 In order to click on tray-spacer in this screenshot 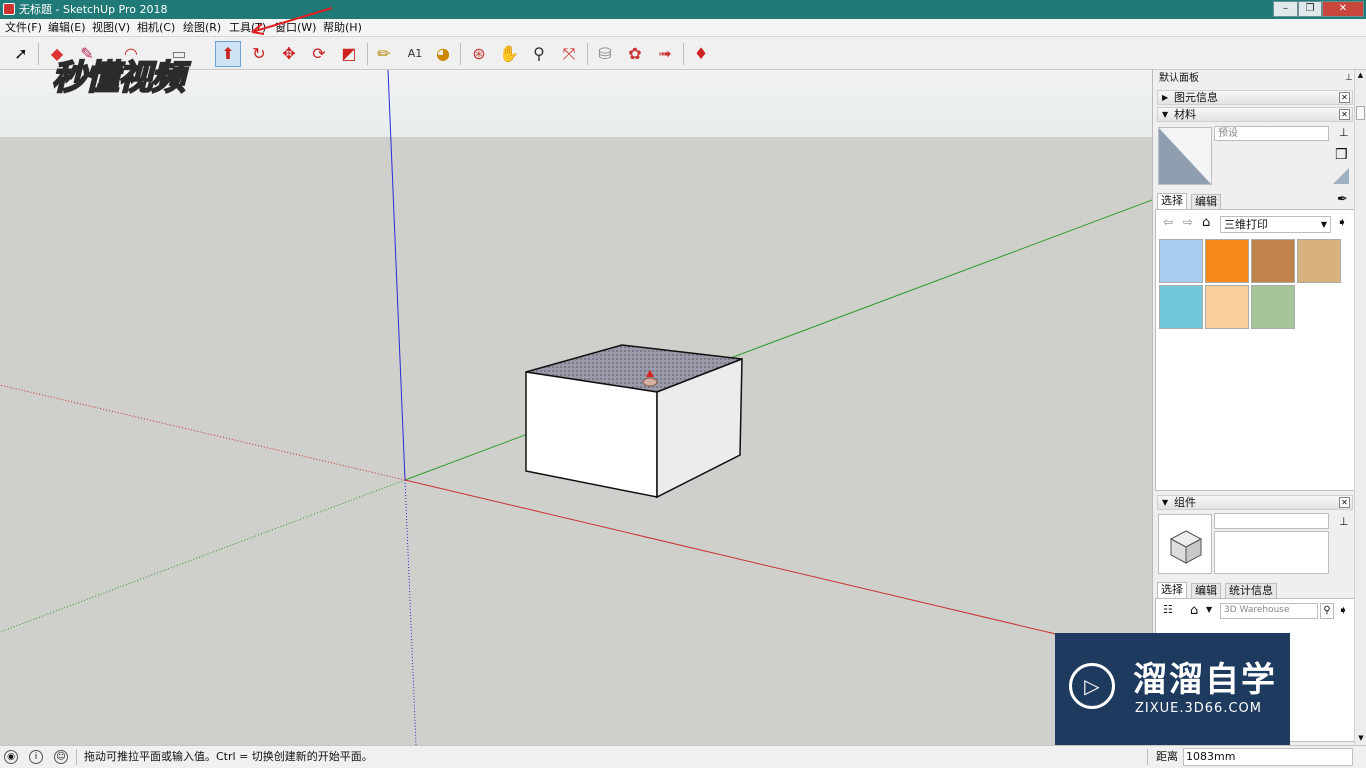, I will do `click(1158, 170)`.